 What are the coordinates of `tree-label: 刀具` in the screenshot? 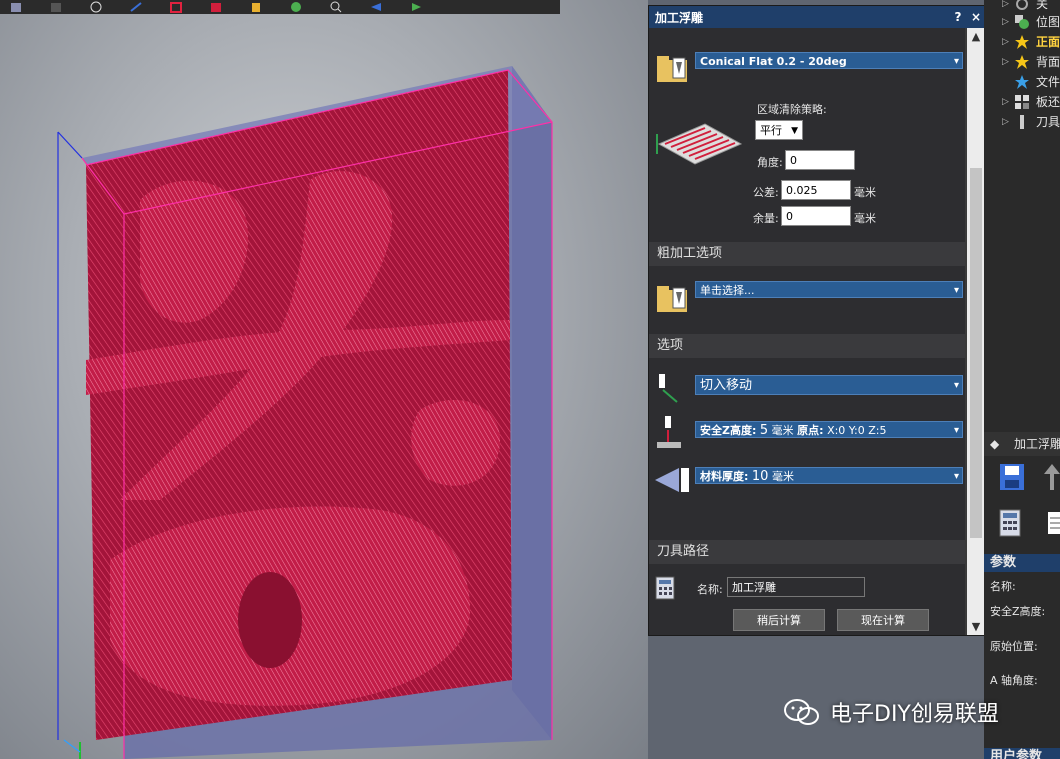 It's located at (1048, 122).